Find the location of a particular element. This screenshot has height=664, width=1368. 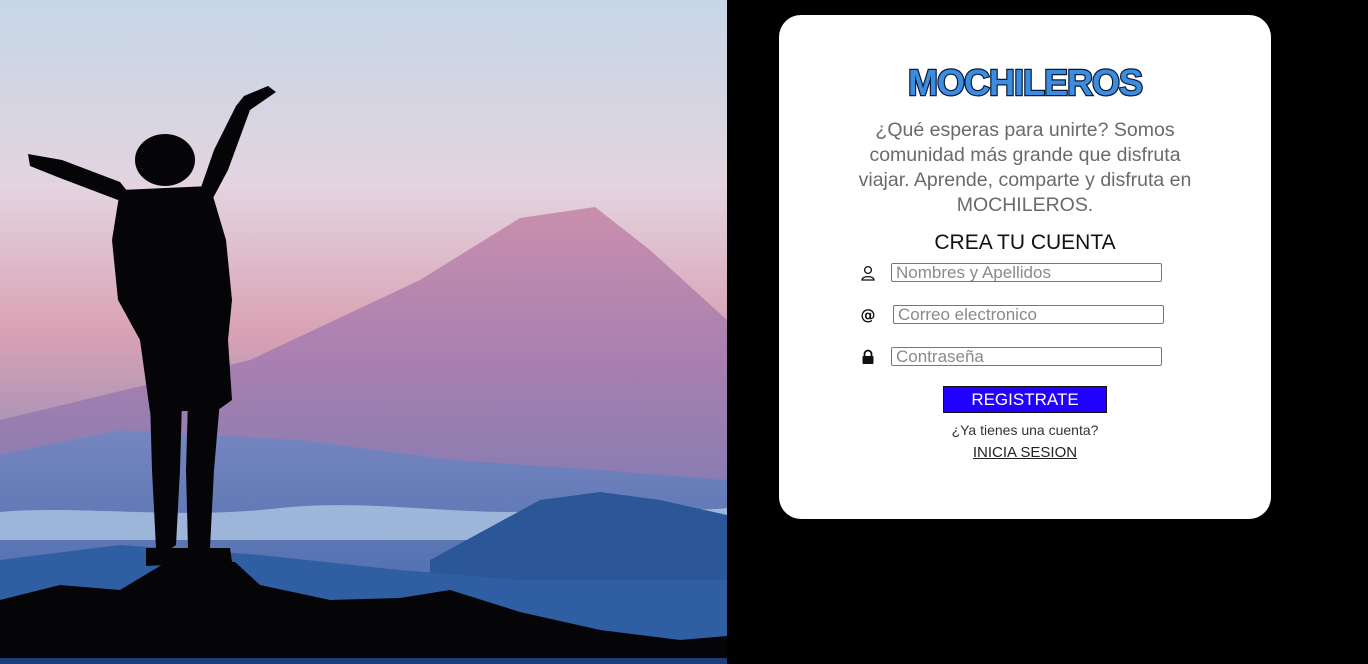

login-prompt: ¿Ya tienes una cuenta? is located at coordinates (1025, 430).